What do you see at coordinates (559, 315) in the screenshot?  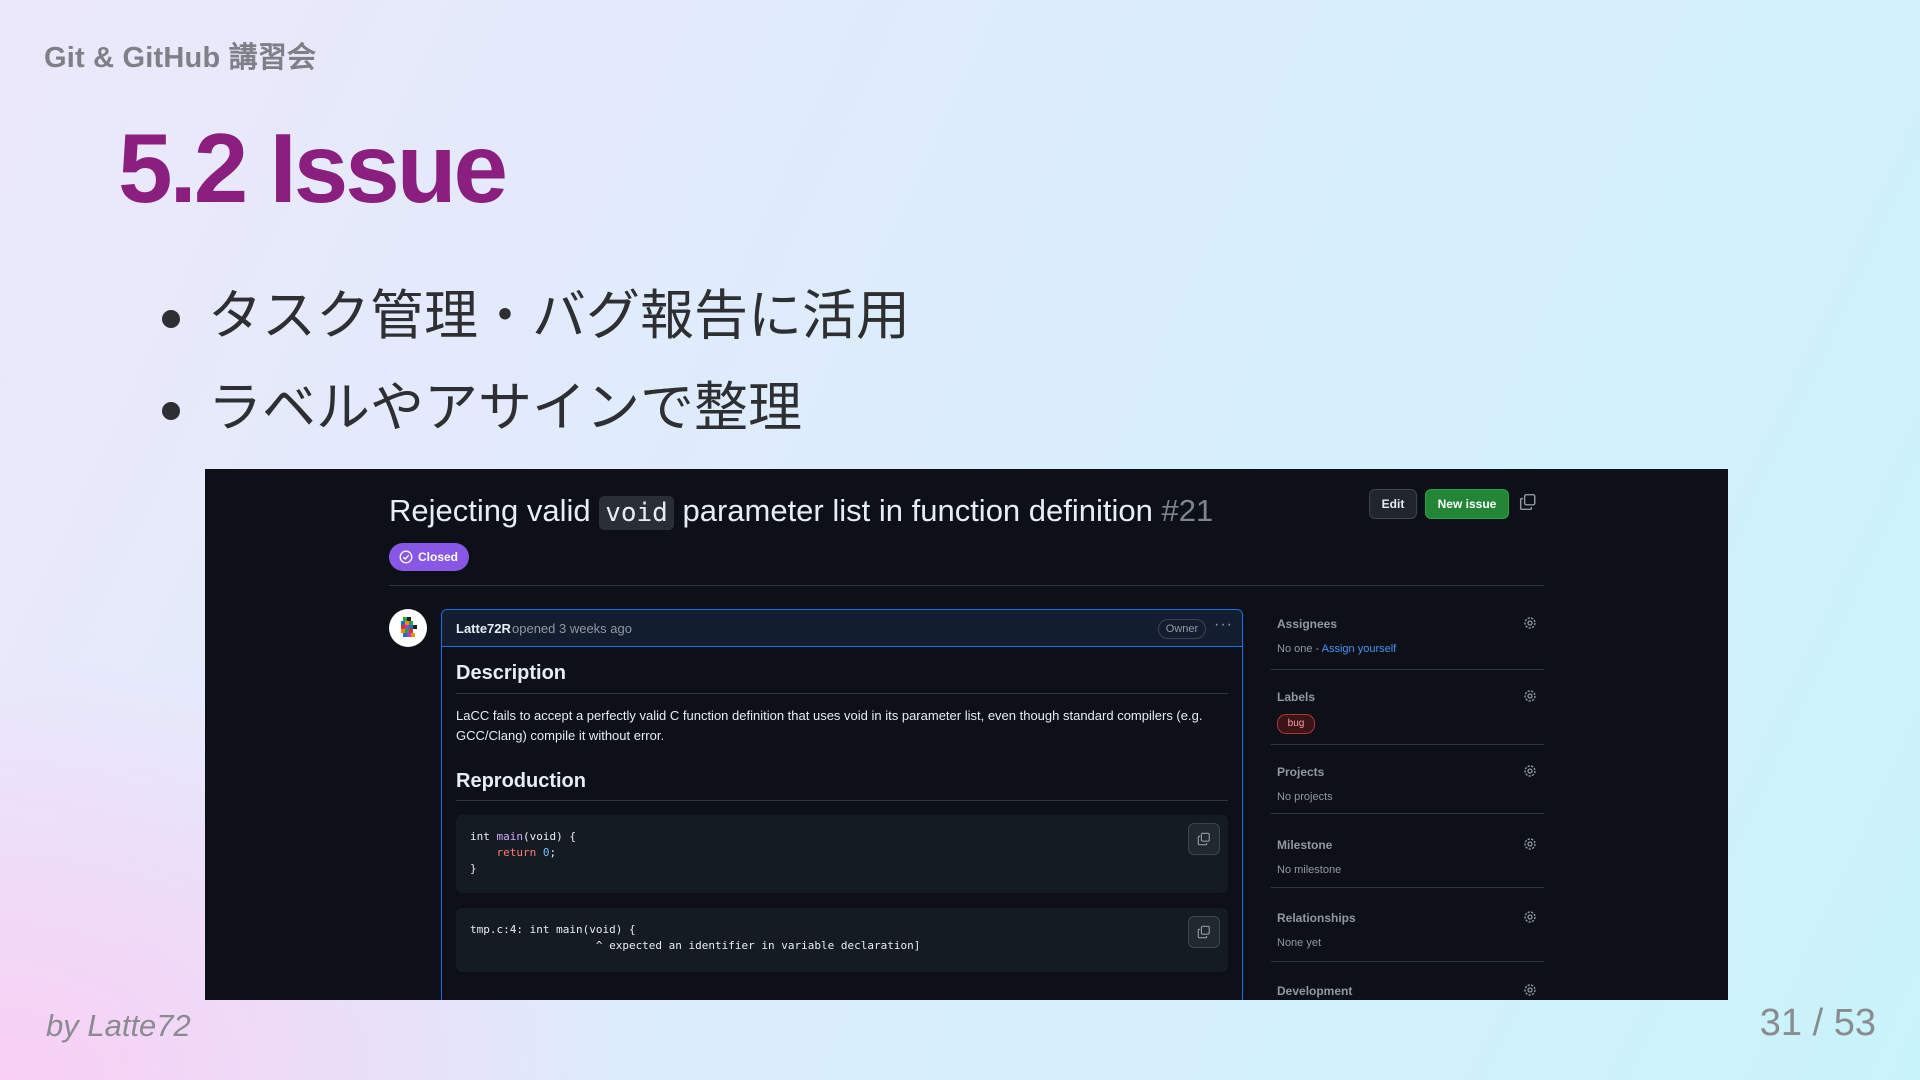 I see `bullet-text: タスク管理・バグ報告に活用` at bounding box center [559, 315].